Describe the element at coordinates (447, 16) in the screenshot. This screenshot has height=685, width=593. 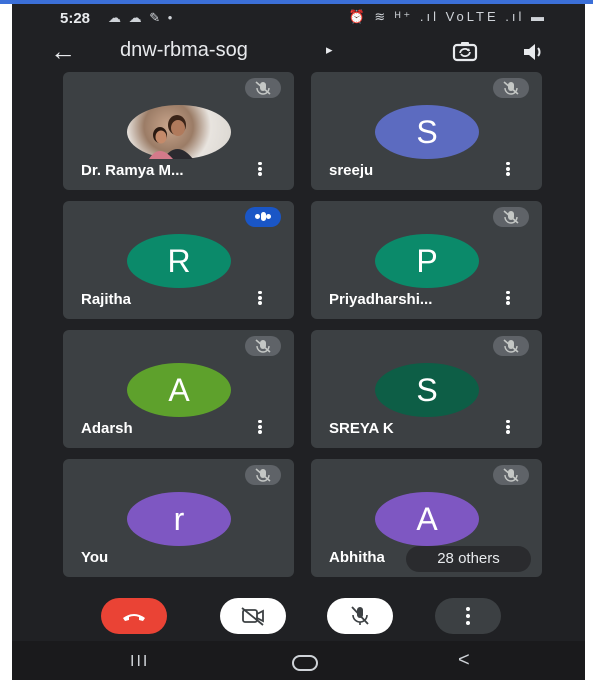
I see `system-status-icons: ⏰ ≋ ᴴ⁺ .ıl VoLTE .ıl ▬` at that location.